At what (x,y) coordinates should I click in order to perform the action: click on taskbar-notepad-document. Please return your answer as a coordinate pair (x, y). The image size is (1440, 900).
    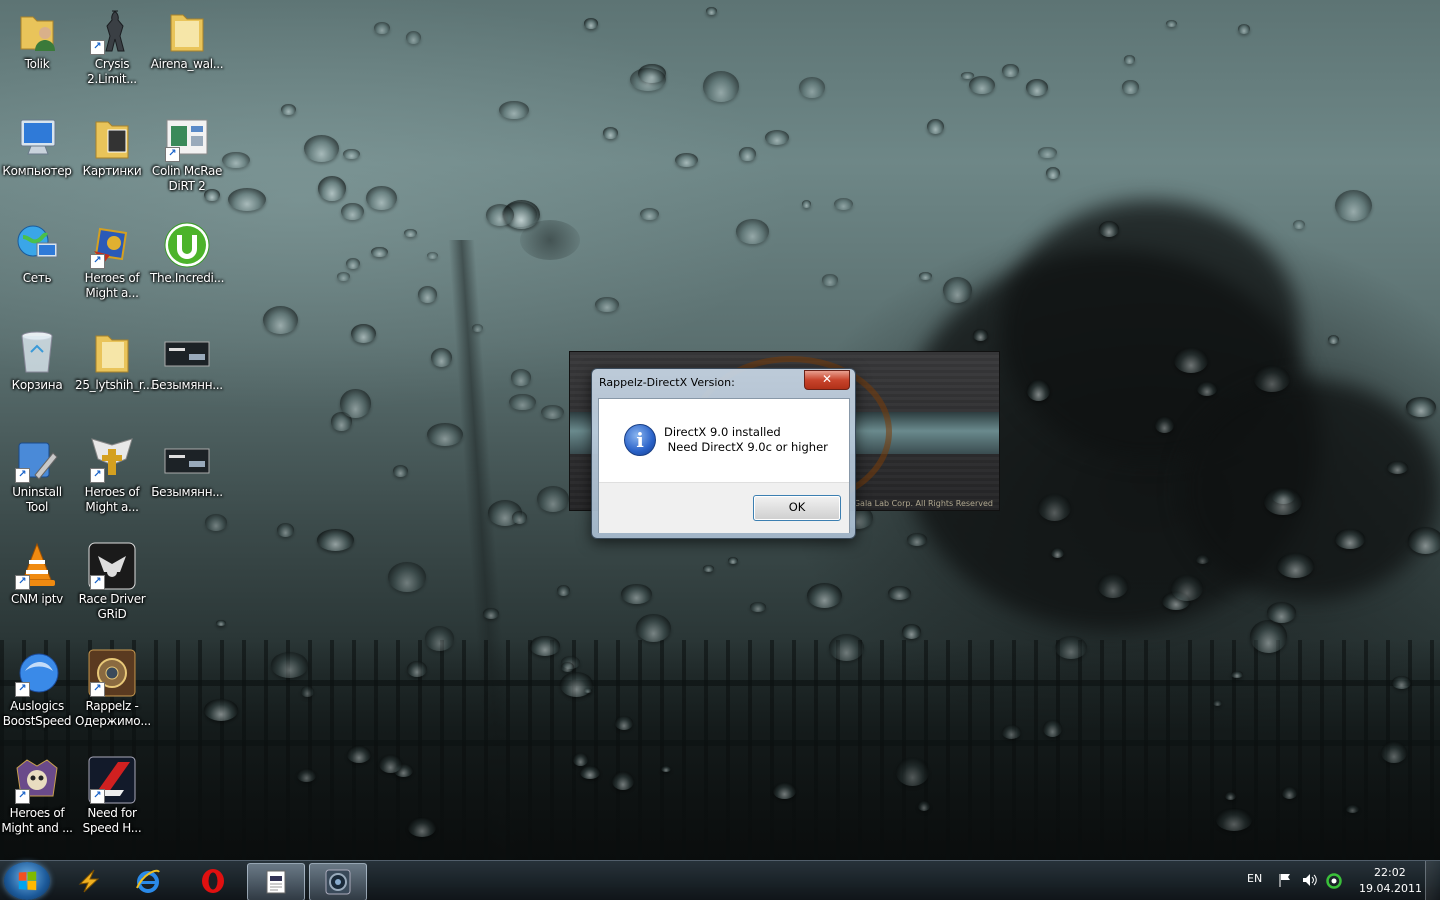
    Looking at the image, I should click on (276, 881).